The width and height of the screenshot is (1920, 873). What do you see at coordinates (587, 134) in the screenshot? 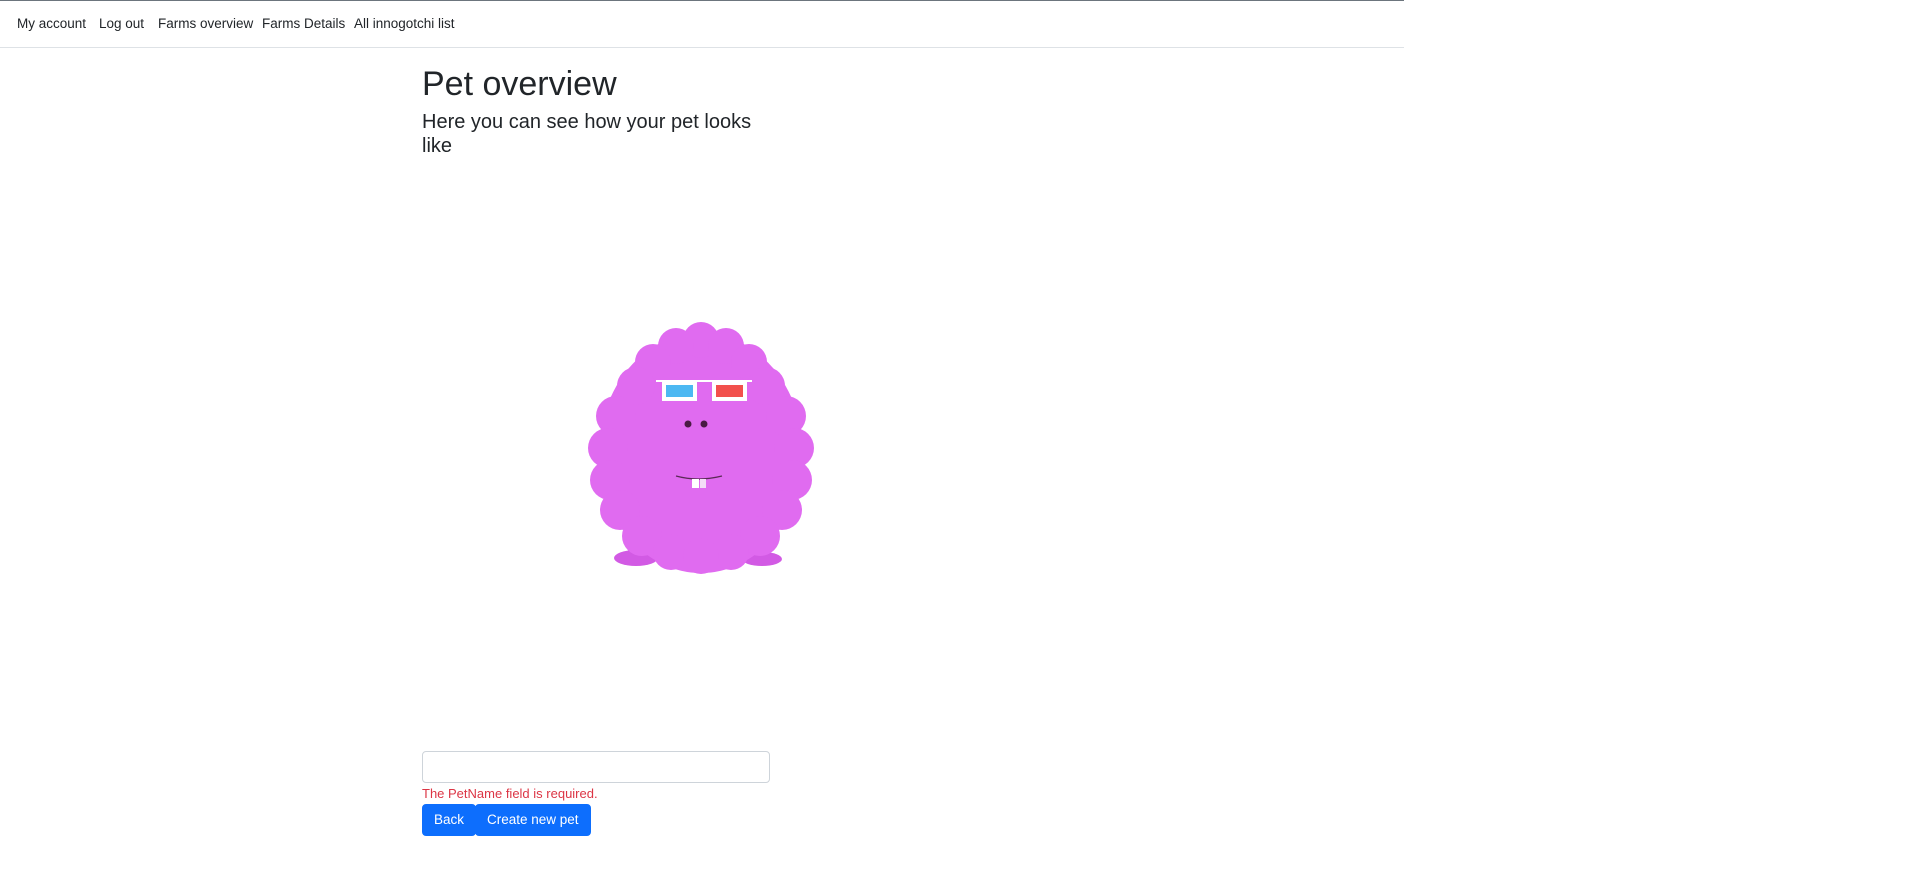
I see `page-subtitle: Here you can see how your pet looks like` at bounding box center [587, 134].